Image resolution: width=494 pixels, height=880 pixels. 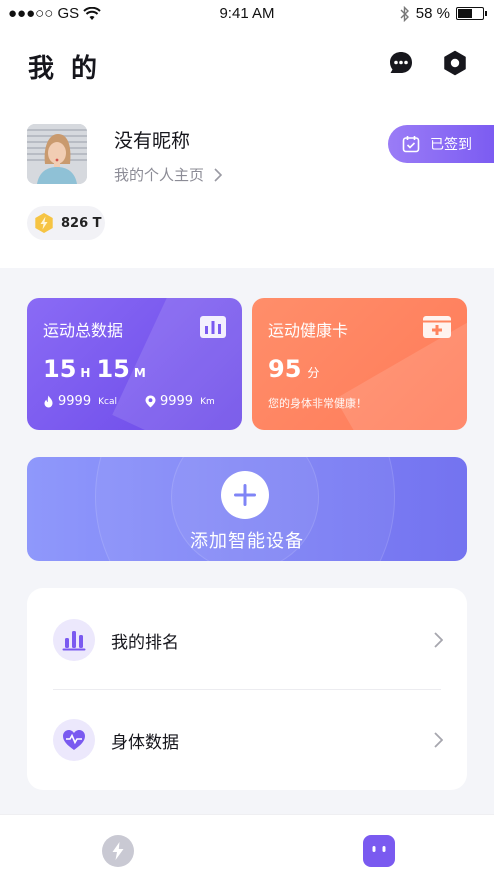 I want to click on calendar-check-icon, so click(x=411, y=144).